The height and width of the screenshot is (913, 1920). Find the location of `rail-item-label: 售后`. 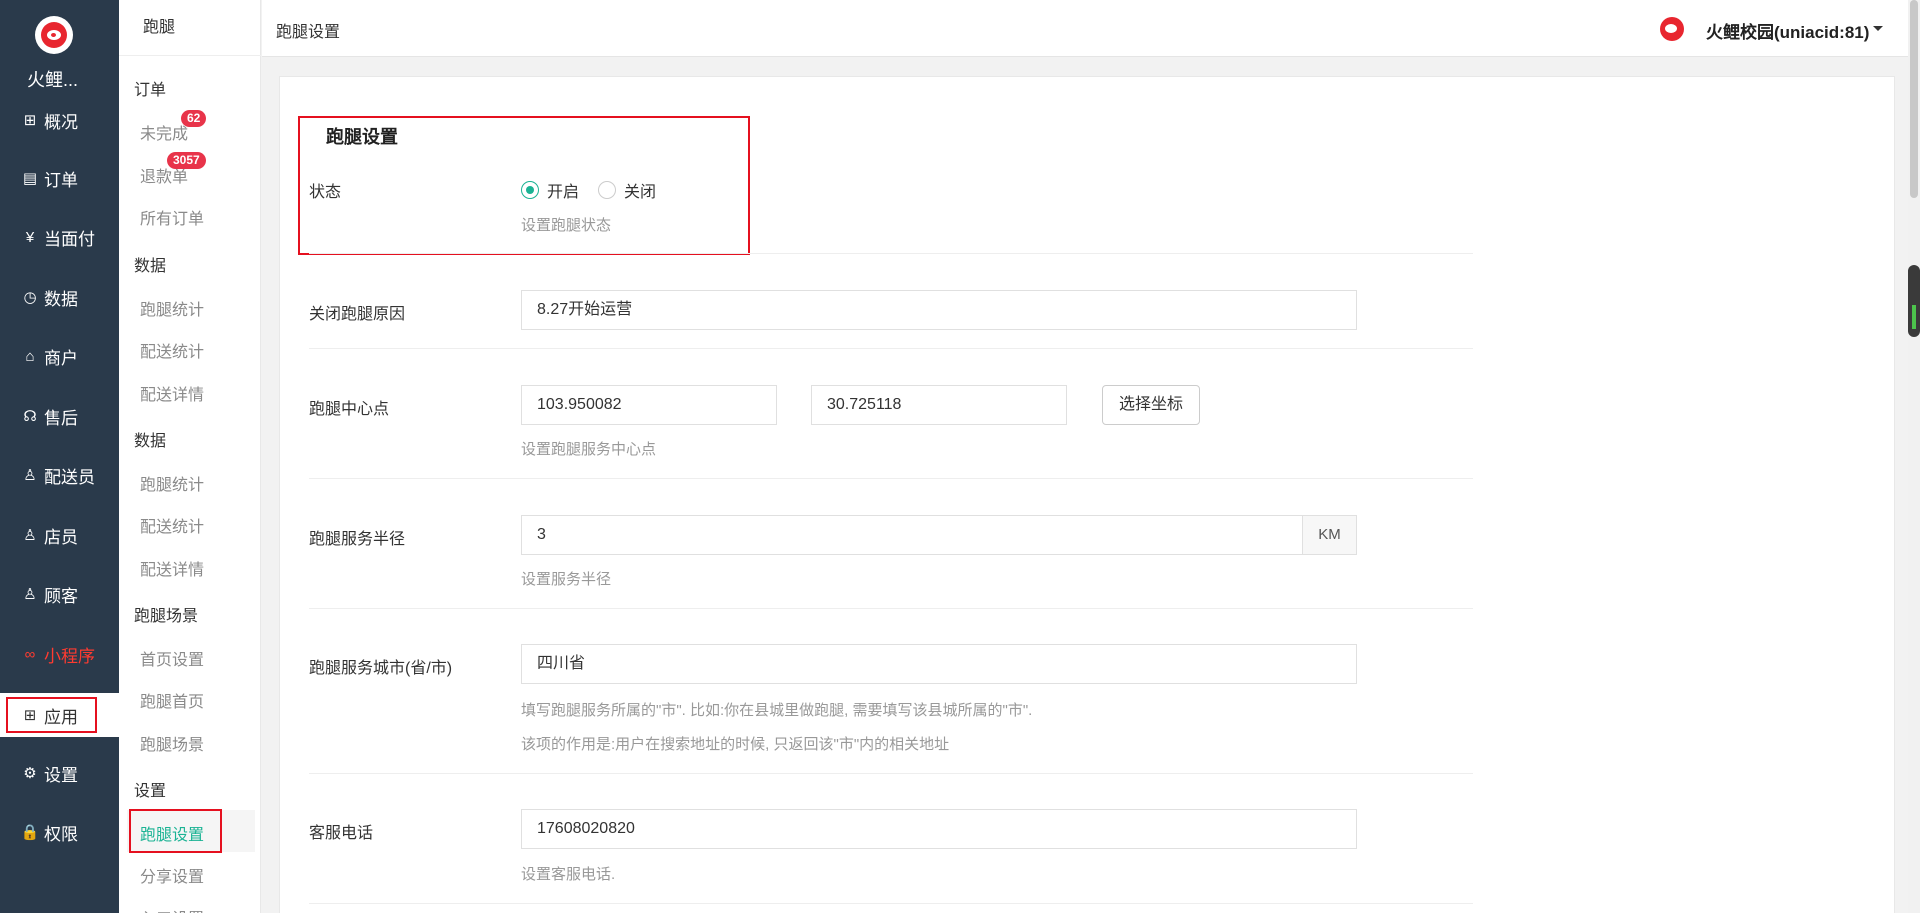

rail-item-label: 售后 is located at coordinates (61, 418).